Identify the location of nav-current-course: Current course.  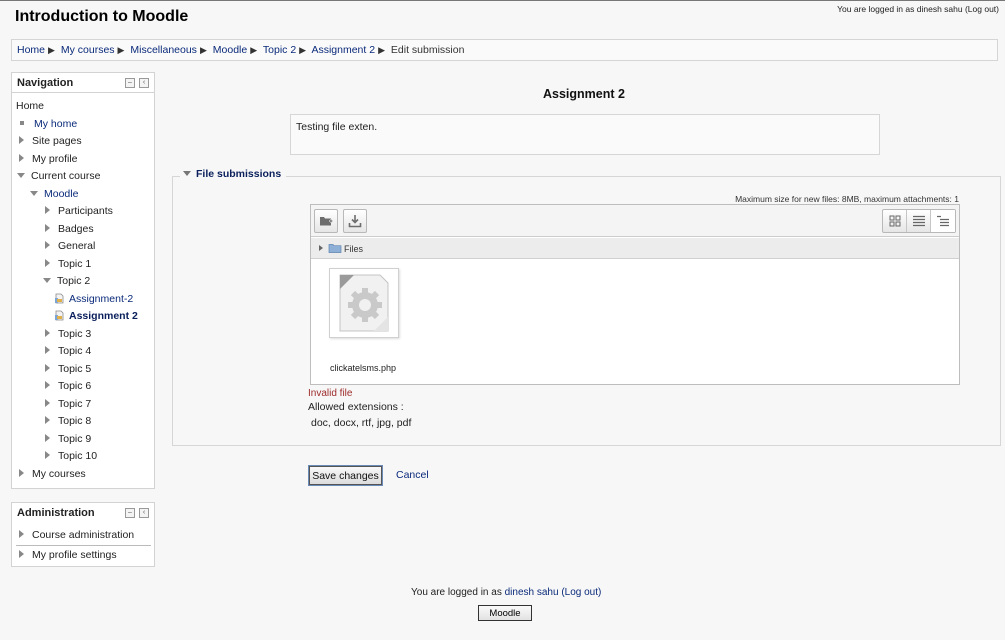
(58, 176).